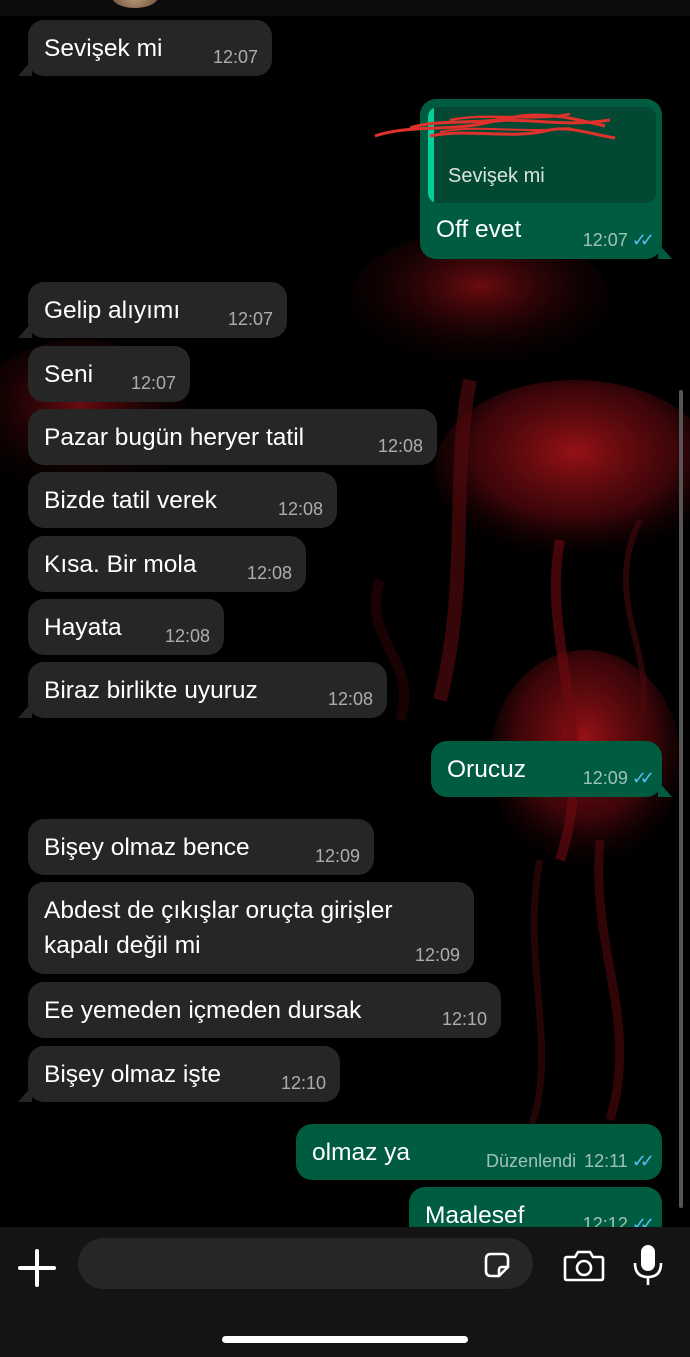 The height and width of the screenshot is (1357, 690). What do you see at coordinates (203, 1010) in the screenshot?
I see `message-text: Ee yemeden içmeden dursak` at bounding box center [203, 1010].